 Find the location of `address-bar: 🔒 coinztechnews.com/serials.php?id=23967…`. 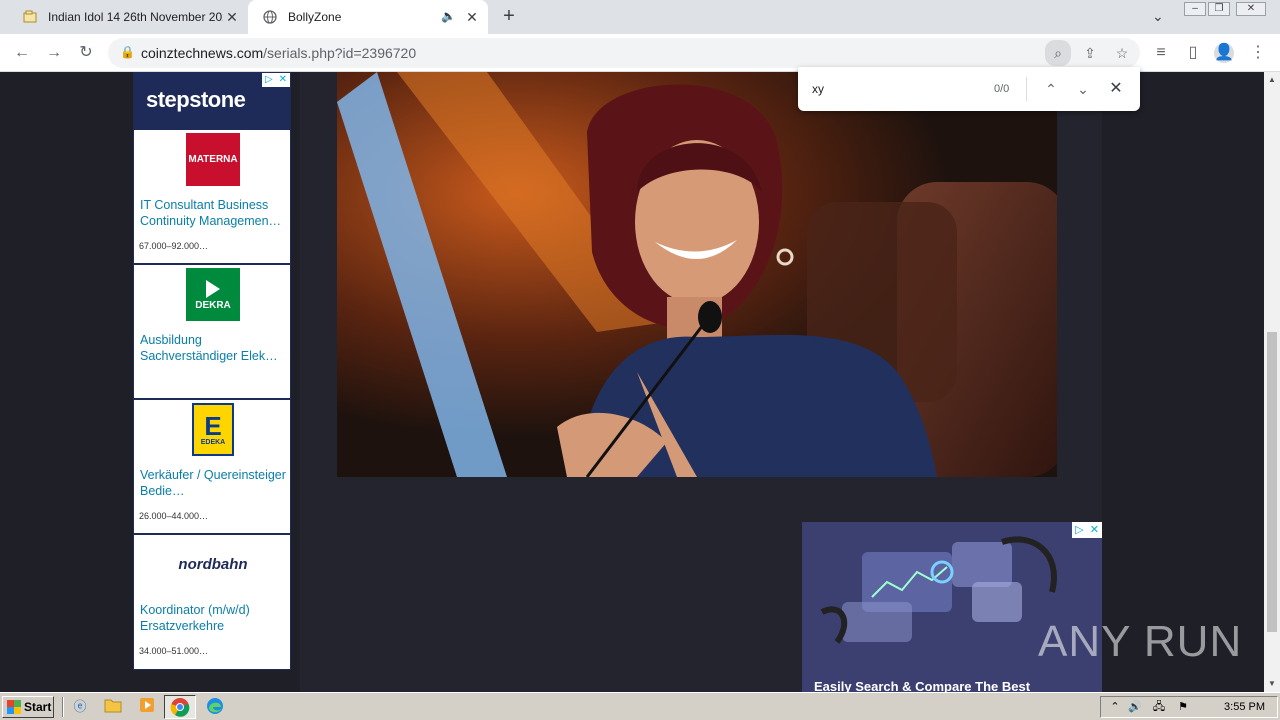

address-bar: 🔒 coinztechnews.com/serials.php?id=23967… is located at coordinates (624, 53).